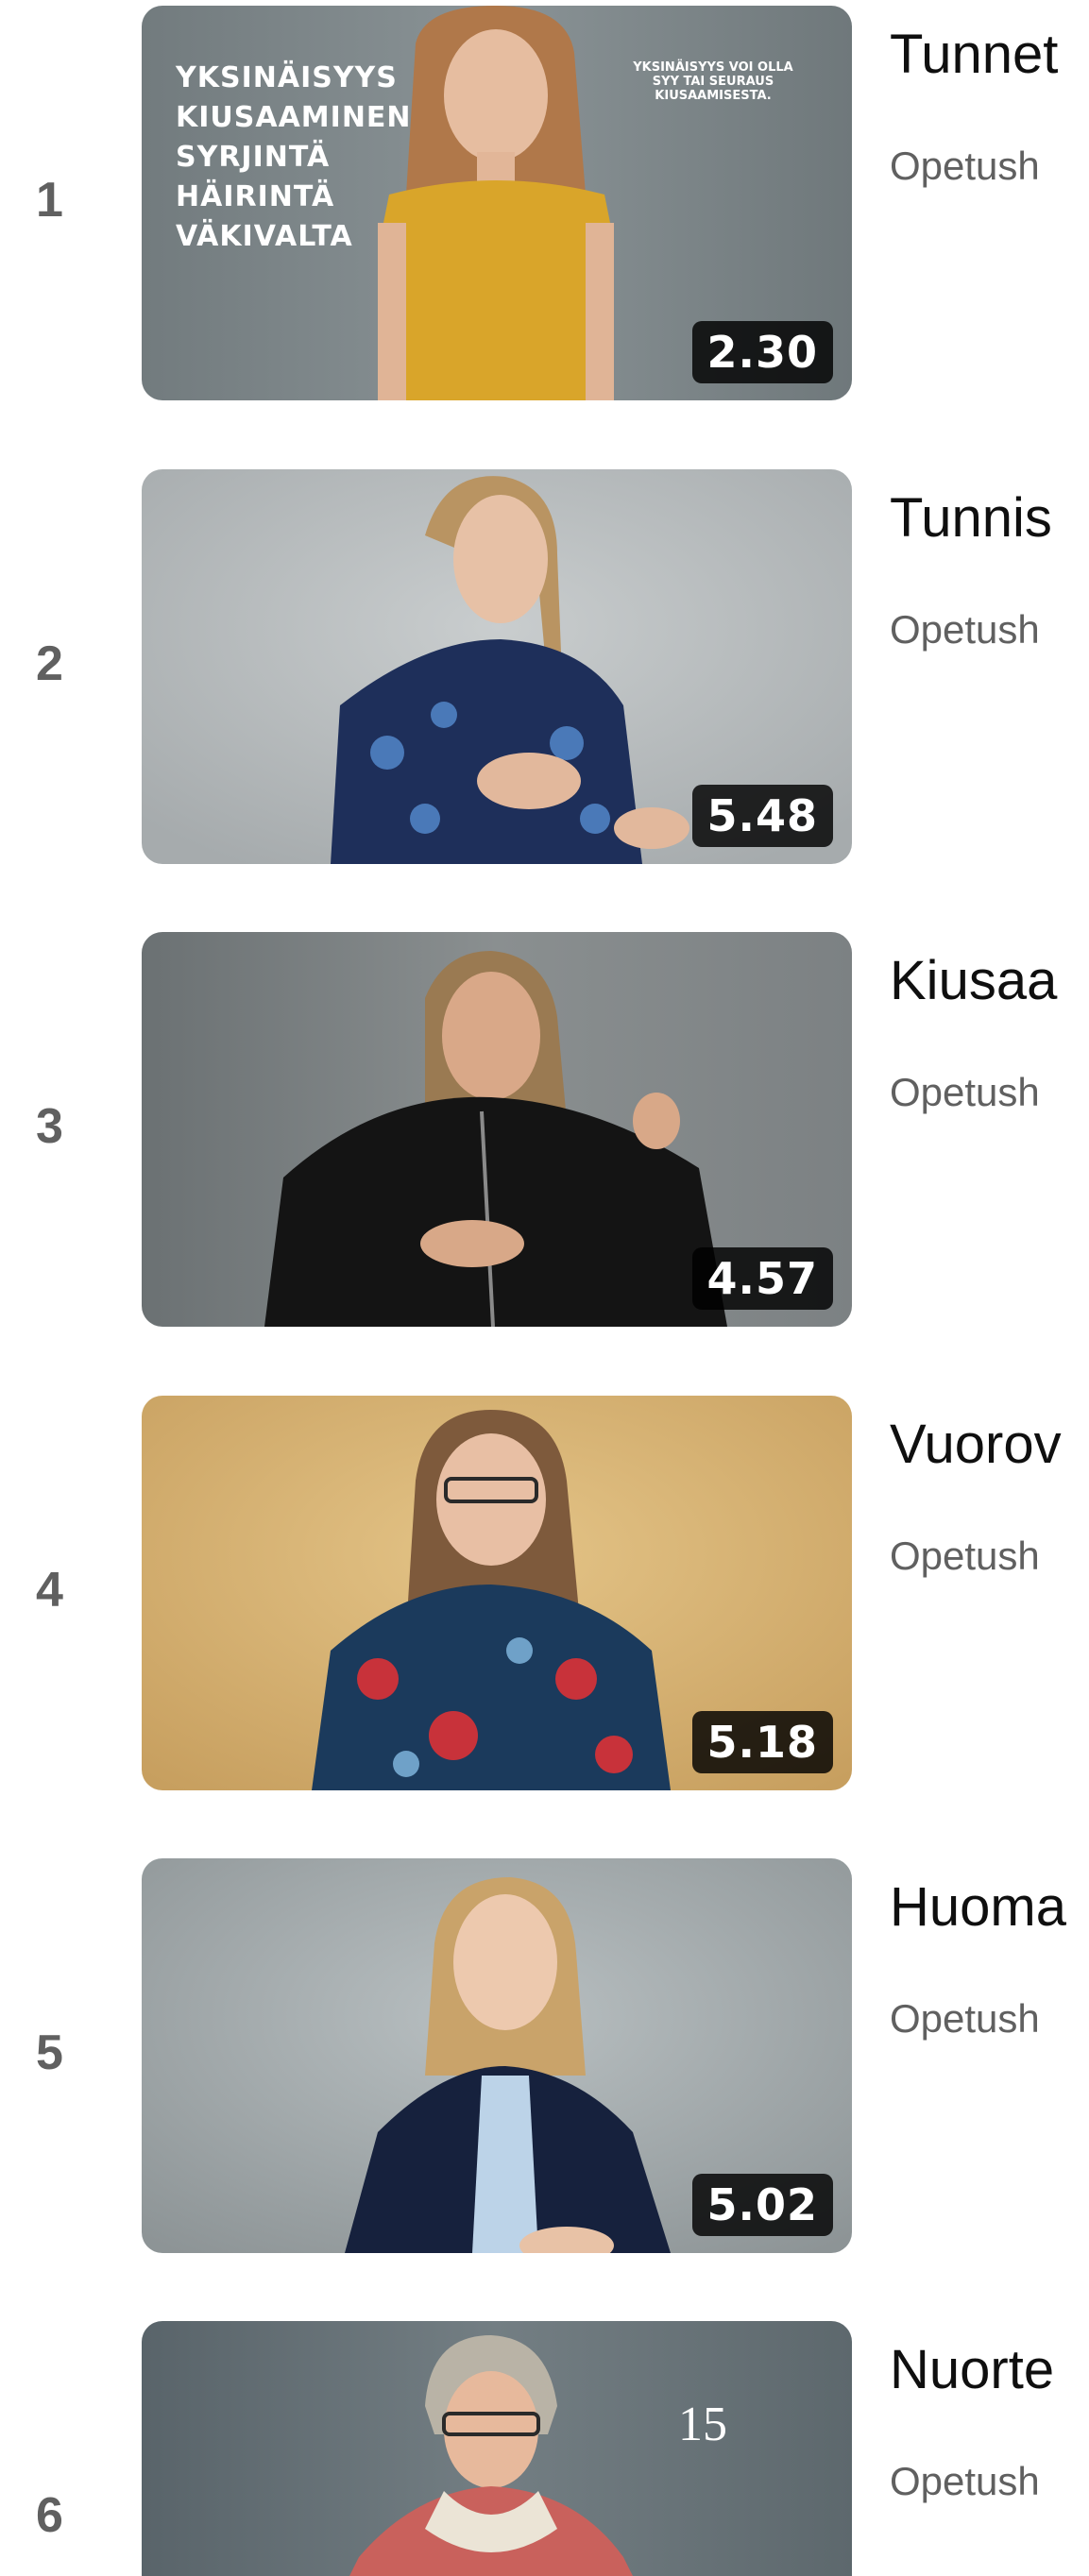 The width and height of the screenshot is (1089, 2576). Describe the element at coordinates (974, 54) in the screenshot. I see `video-title: Tunnet` at that location.